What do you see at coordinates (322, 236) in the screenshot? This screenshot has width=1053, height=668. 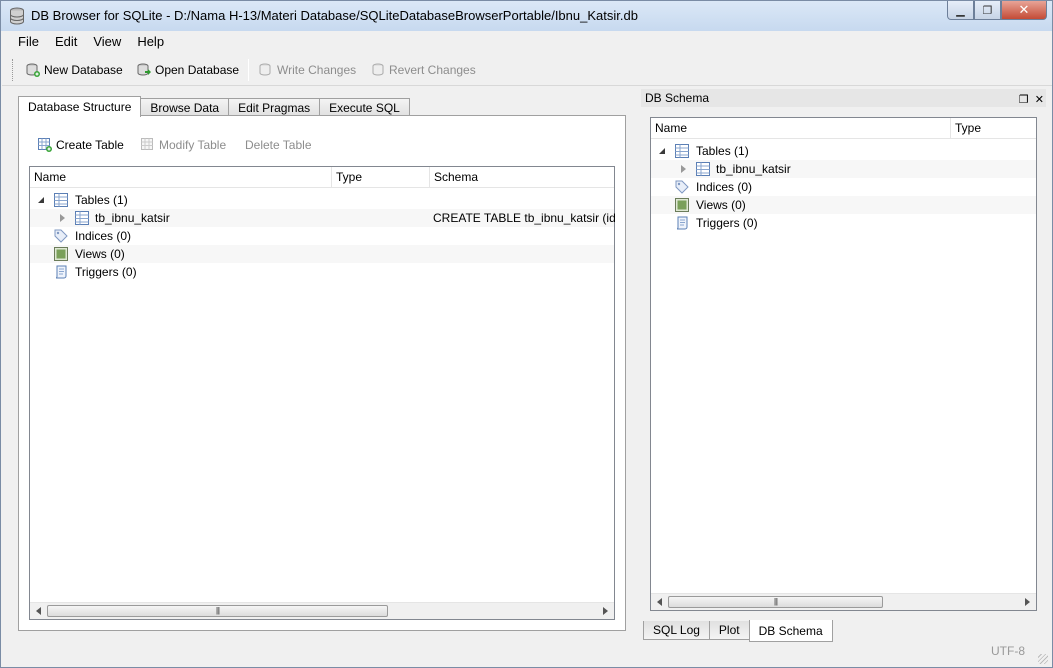 I see `tree-row-indices: Indices (0)` at bounding box center [322, 236].